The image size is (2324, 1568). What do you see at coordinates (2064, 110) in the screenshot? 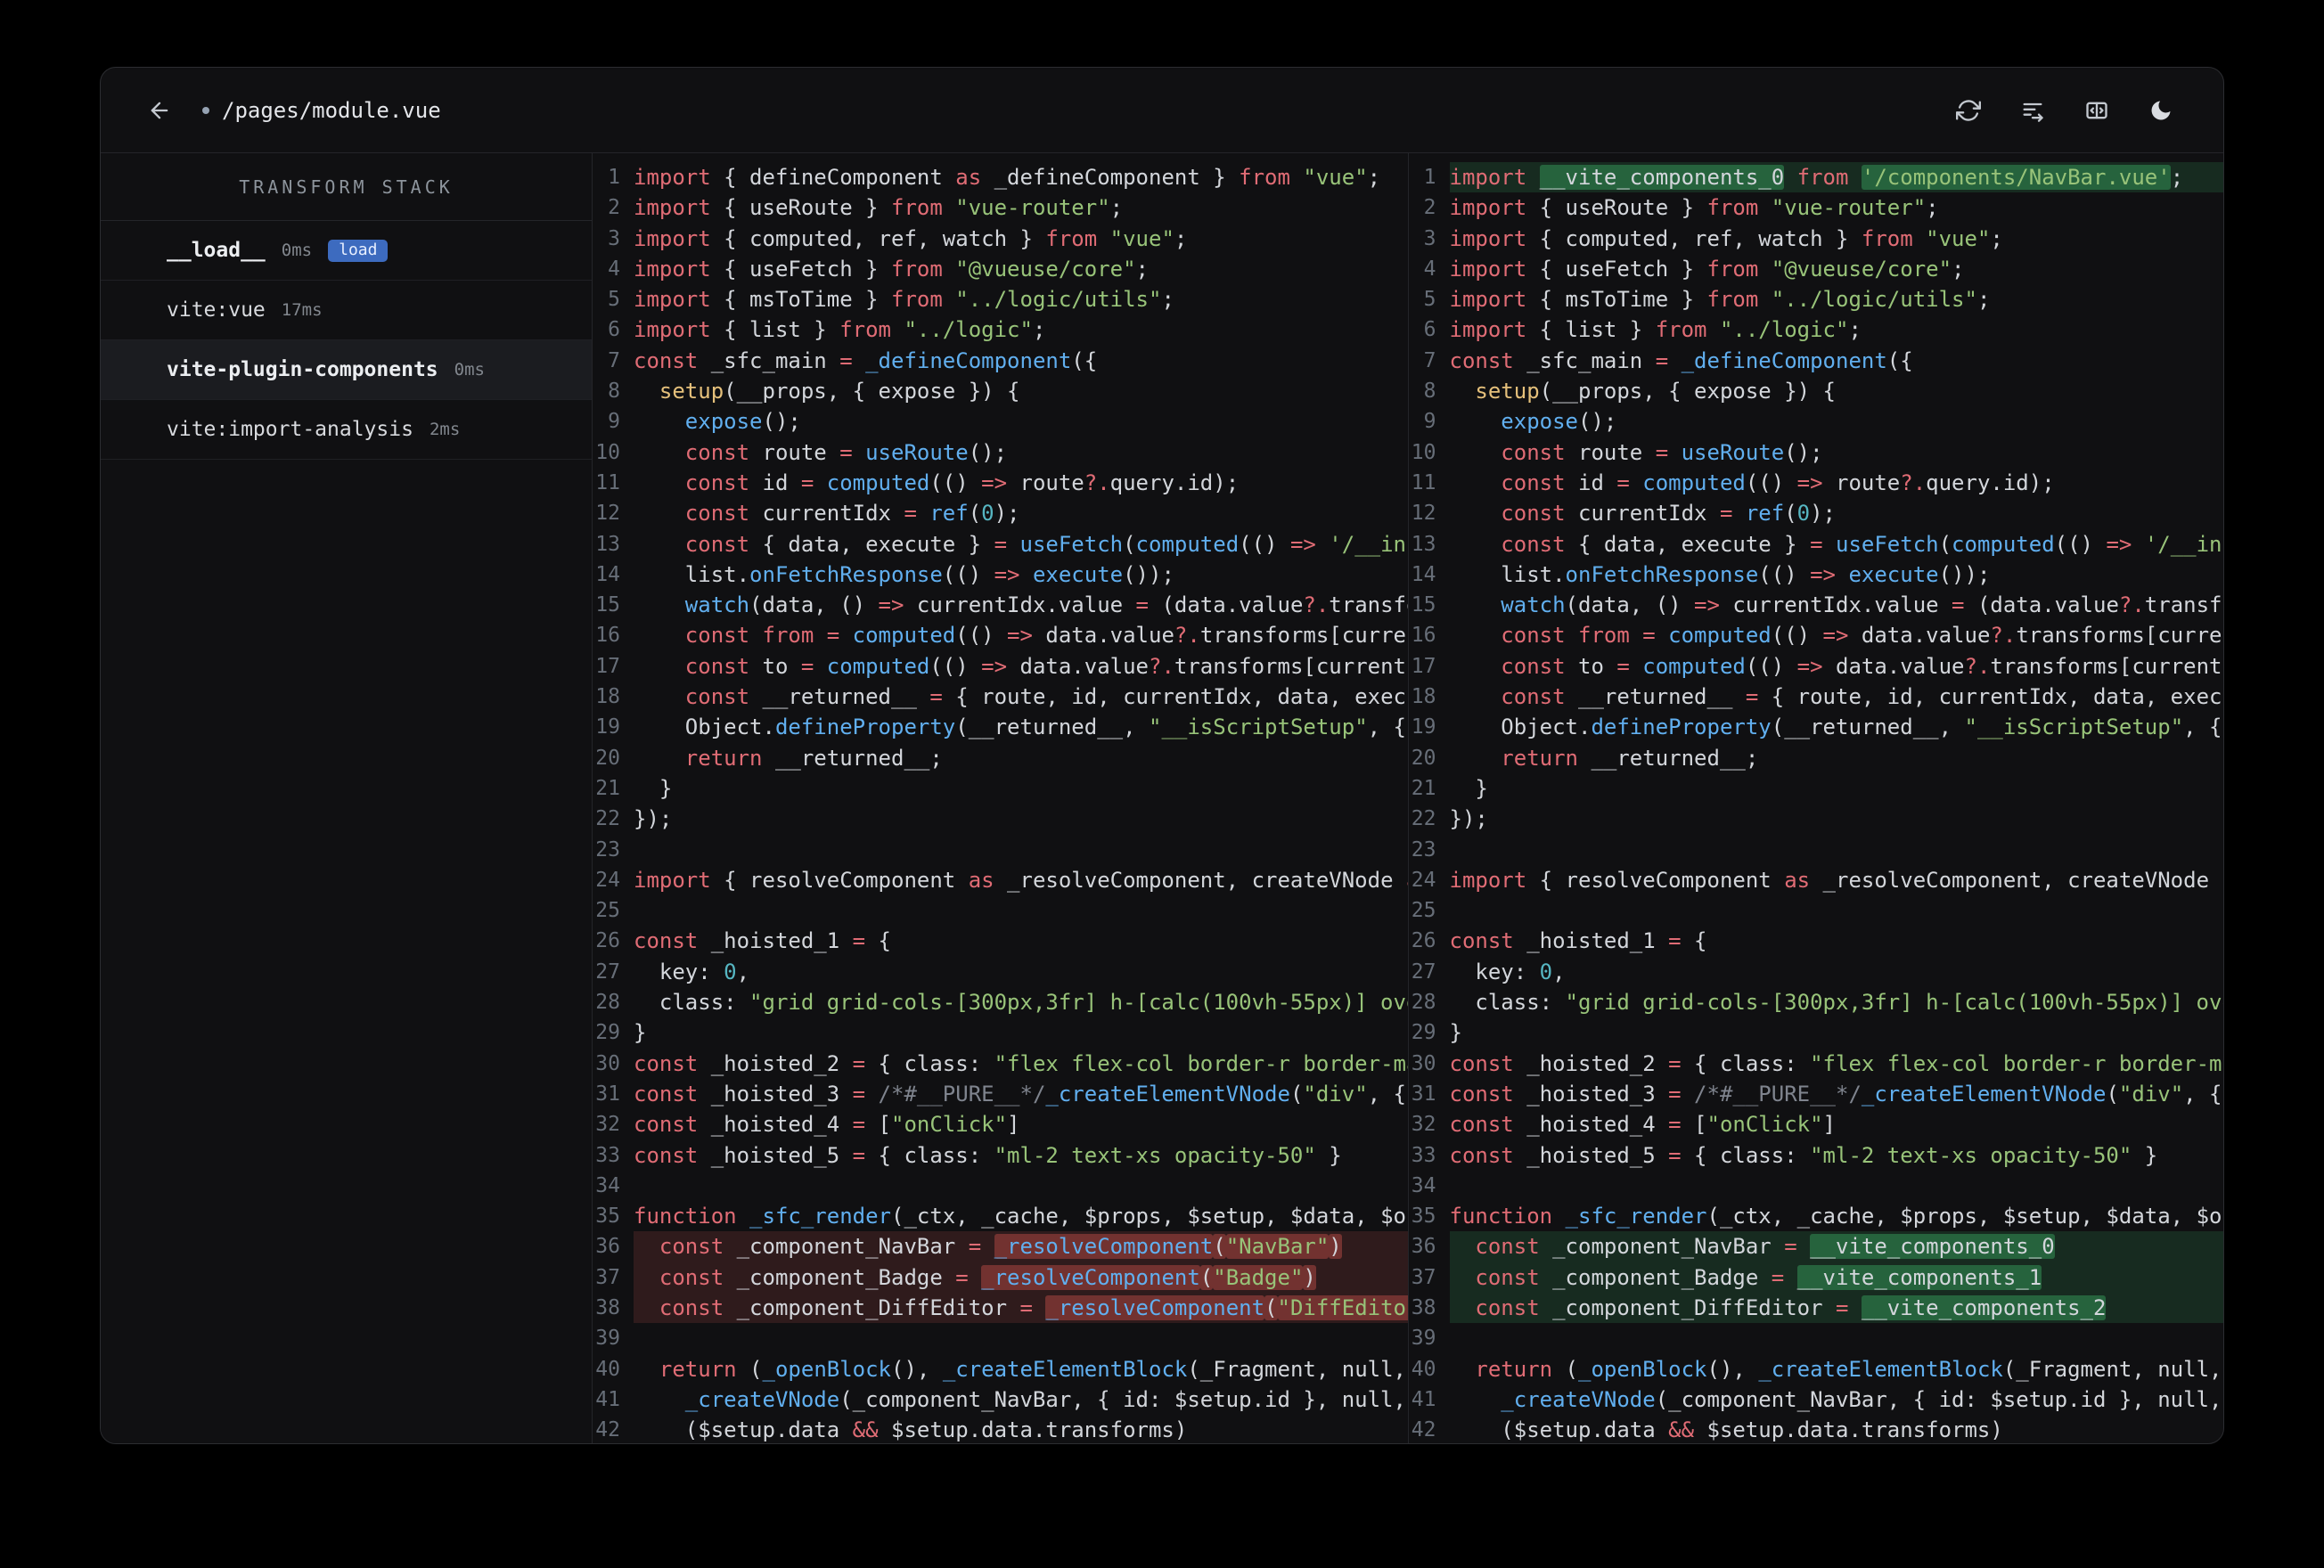
I see `topbar-icons` at bounding box center [2064, 110].